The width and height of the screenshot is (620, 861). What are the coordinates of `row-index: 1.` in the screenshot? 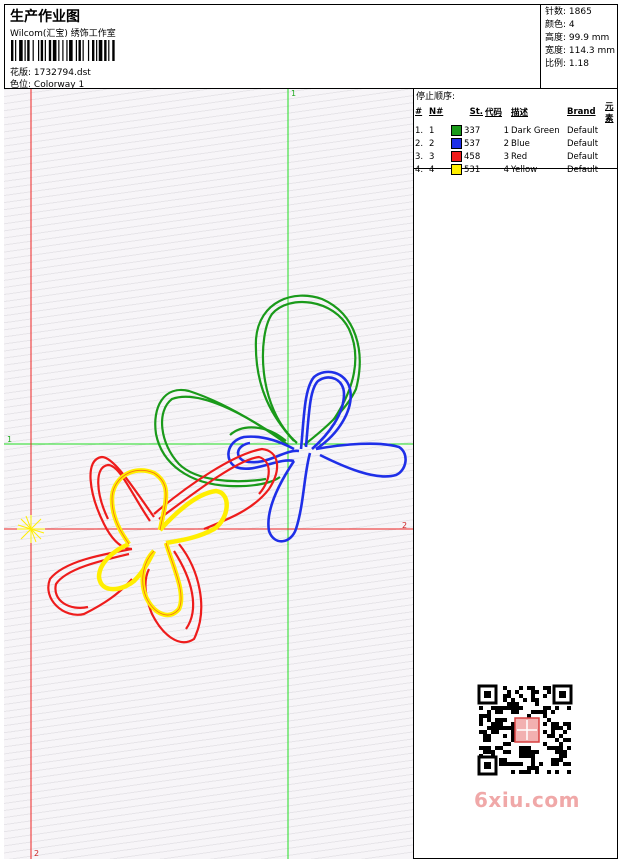 It's located at (419, 130).